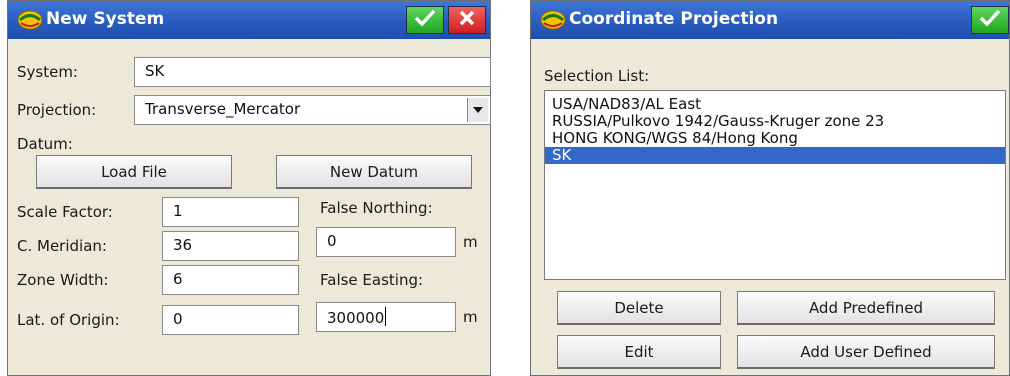  I want to click on false-northing-input: 0, so click(386, 242).